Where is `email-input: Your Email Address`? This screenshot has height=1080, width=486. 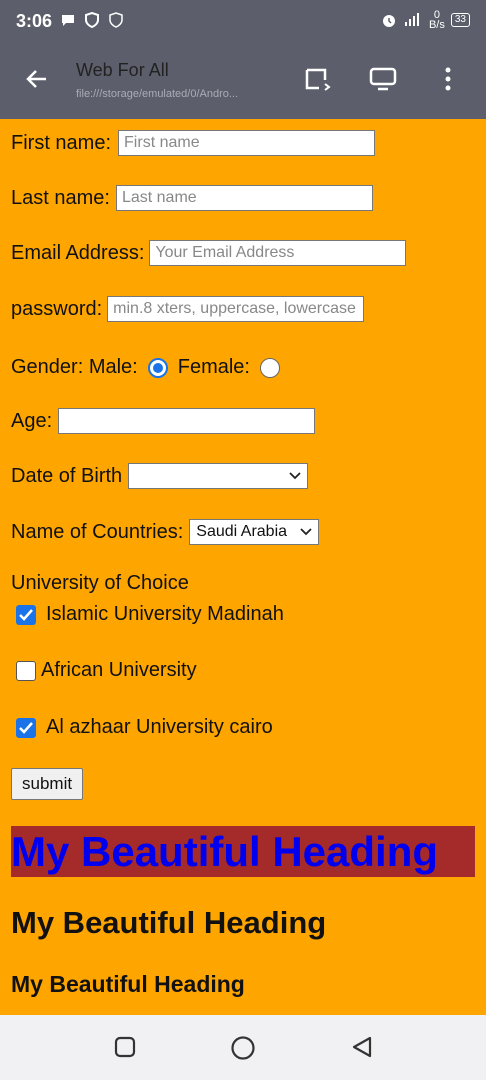
email-input: Your Email Address is located at coordinates (278, 253).